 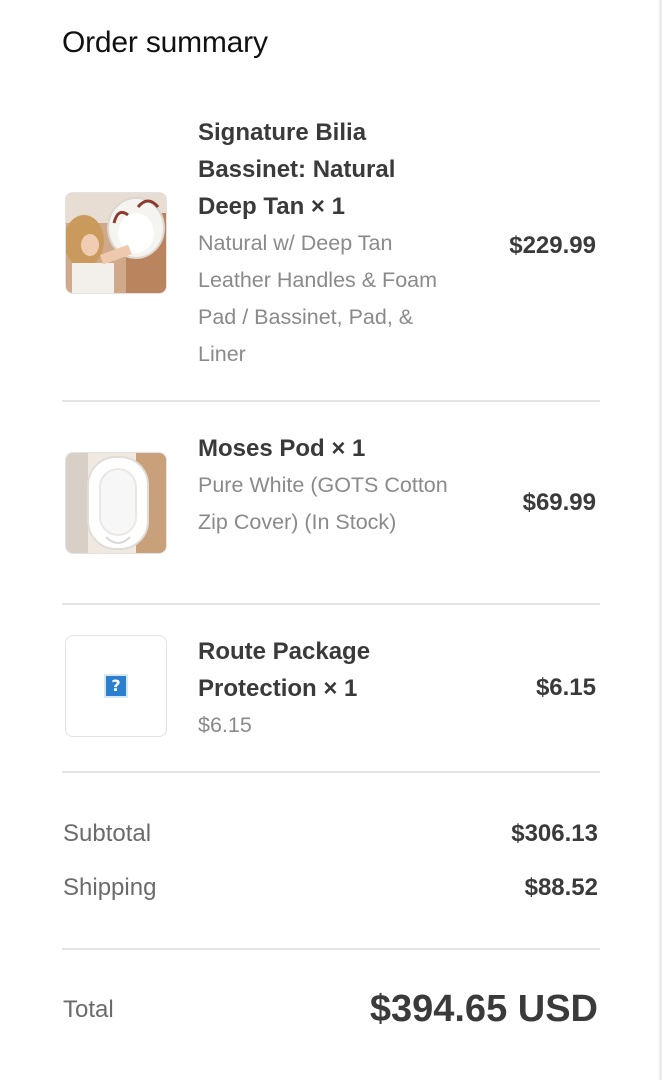 I want to click on moses-pod-thumbnail, so click(x=116, y=503).